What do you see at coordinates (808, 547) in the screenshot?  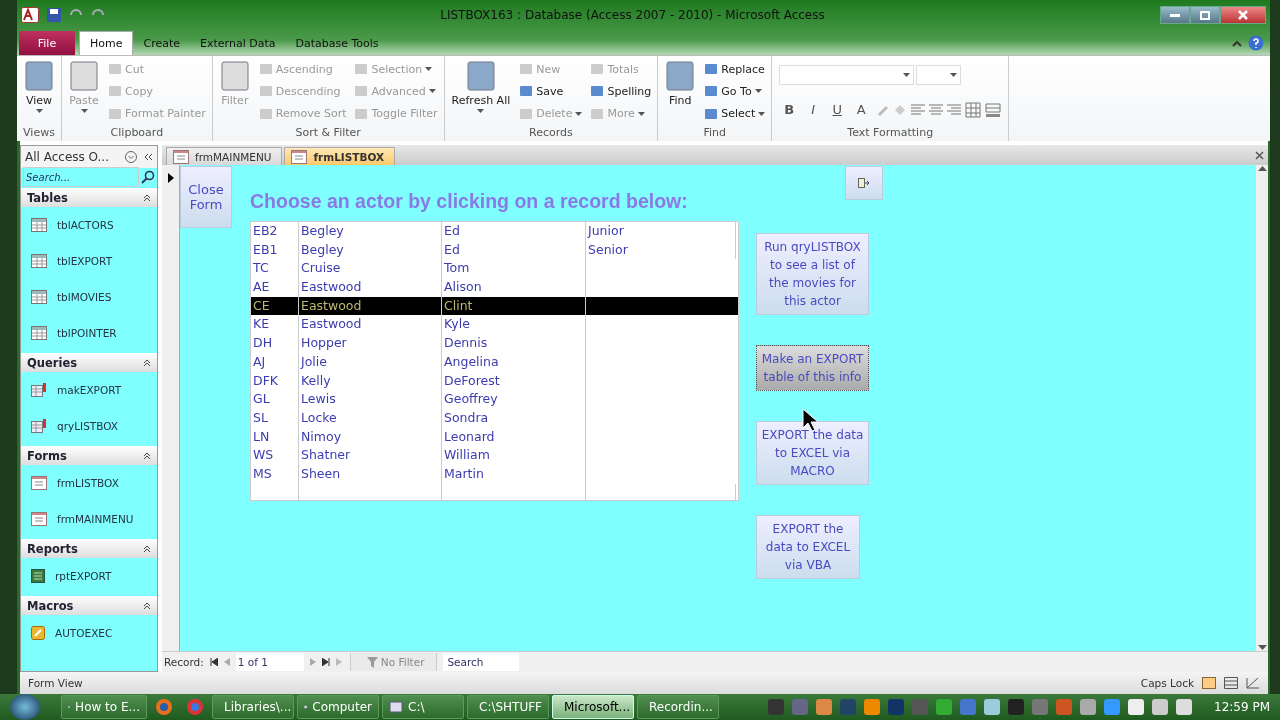 I see `action-button: EXPORT the data to EXCEL via VBA` at bounding box center [808, 547].